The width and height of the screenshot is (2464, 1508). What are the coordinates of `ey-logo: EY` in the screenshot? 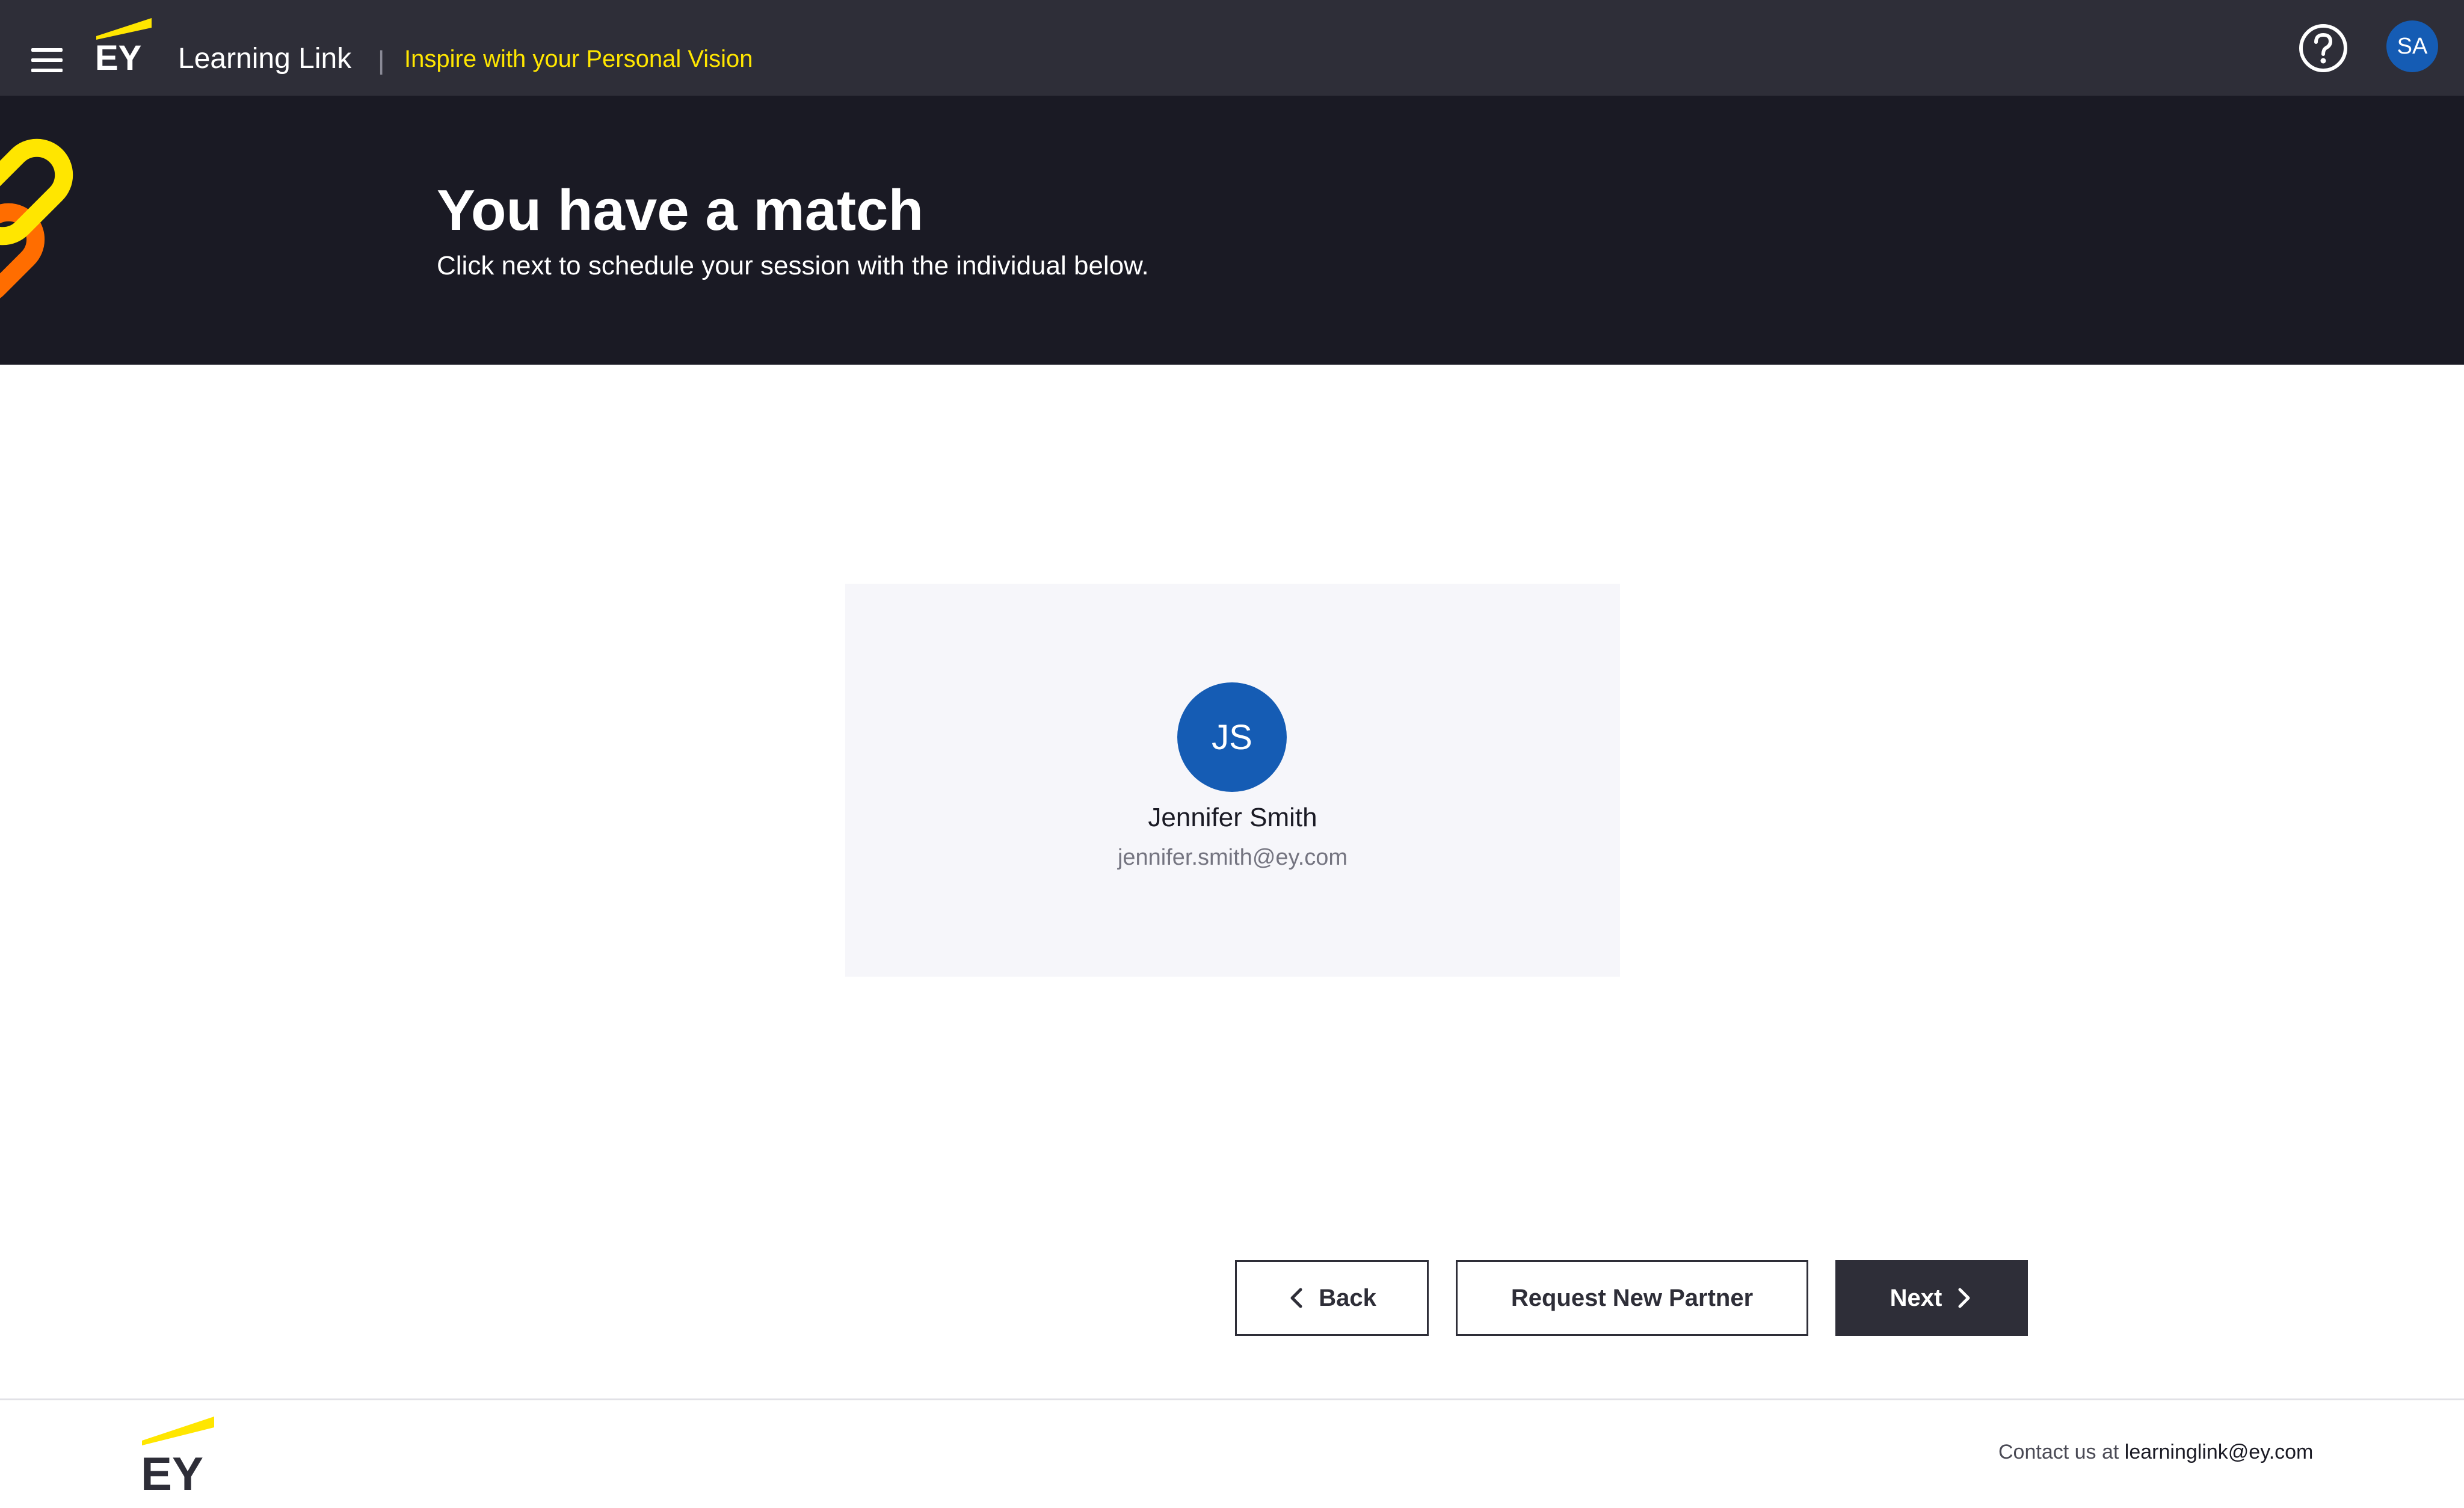 It's located at (124, 43).